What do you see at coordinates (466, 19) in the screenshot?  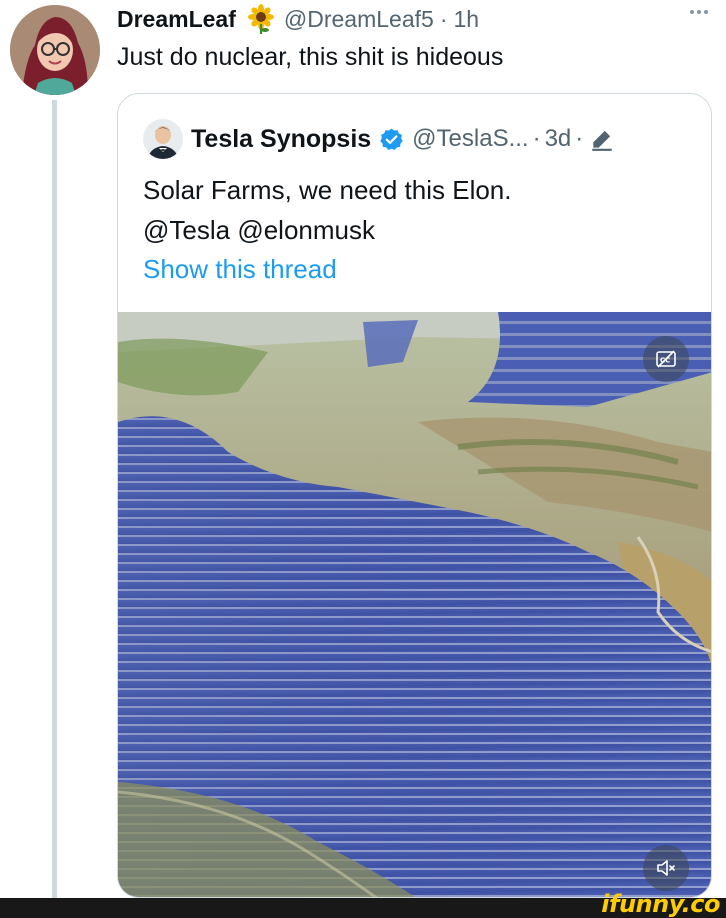 I see `timestamp: 1h` at bounding box center [466, 19].